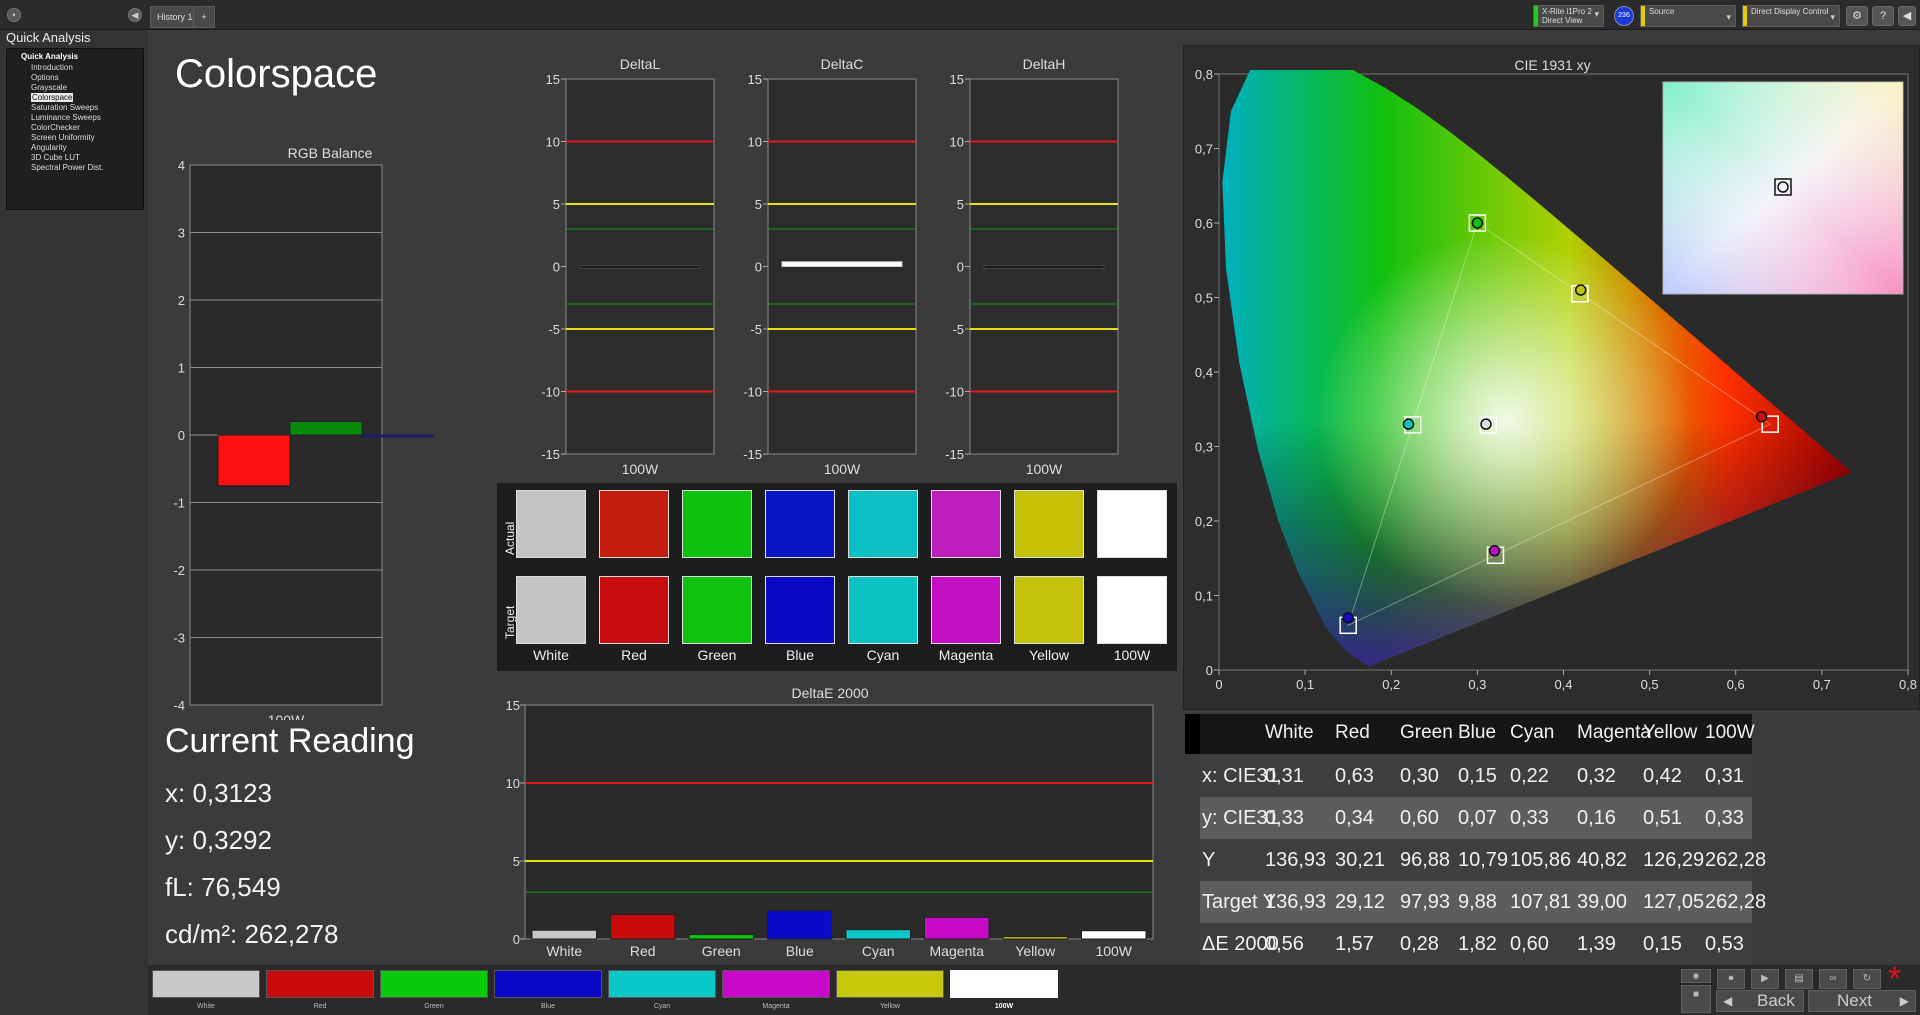 The width and height of the screenshot is (1920, 1015). Describe the element at coordinates (564, 934) in the screenshot. I see `deltae-bar-white` at that location.